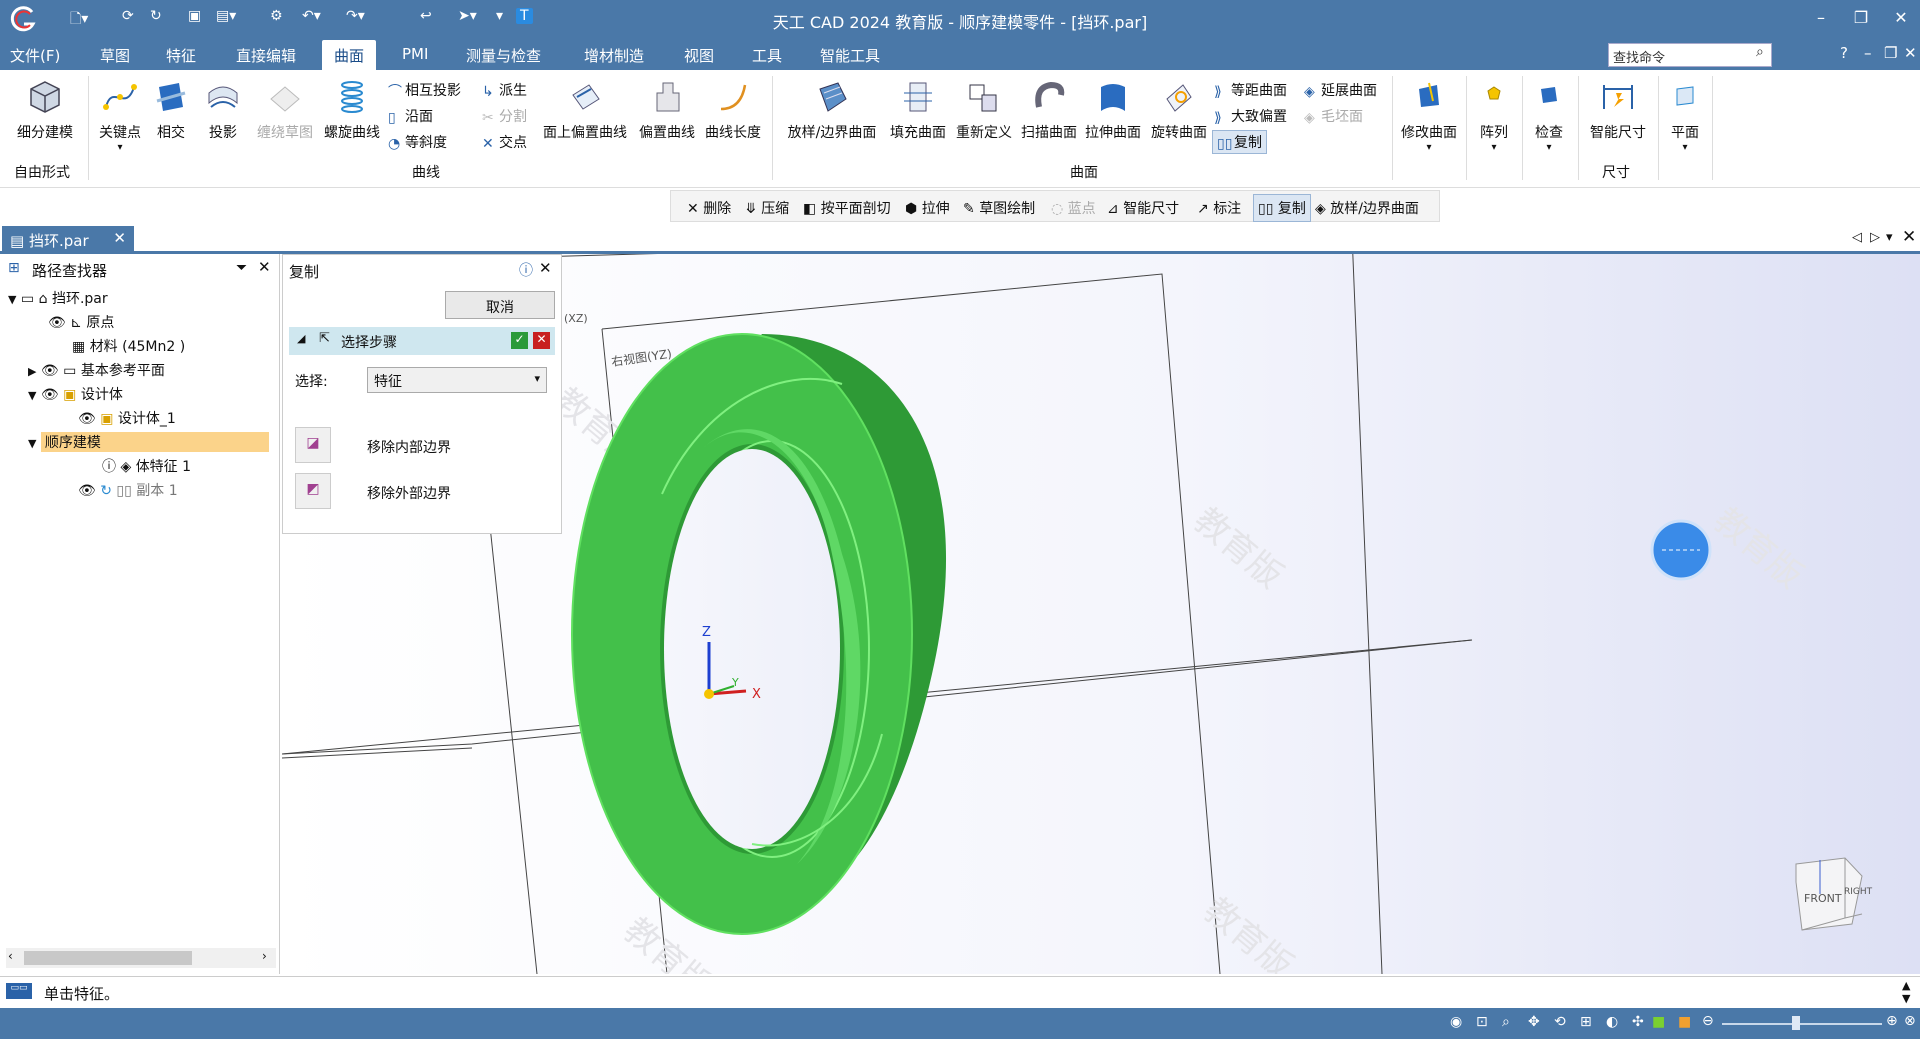 The image size is (1920, 1039). I want to click on cmd-bluedot: ◌ 蓝点, so click(1073, 208).